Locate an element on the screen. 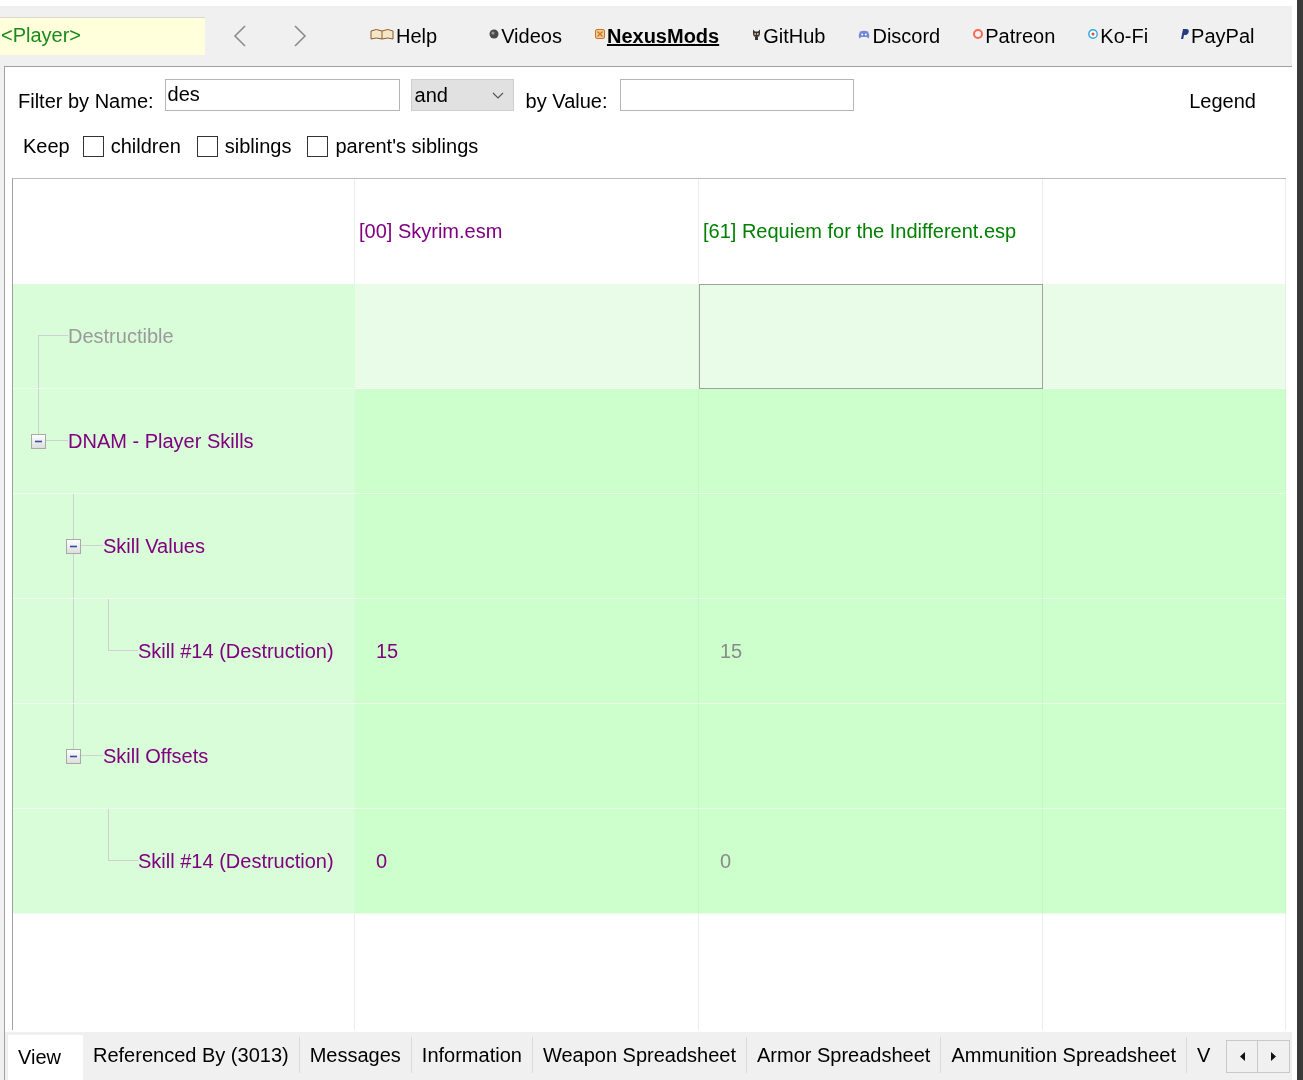 The width and height of the screenshot is (1303, 1080). scroll-left-button is located at coordinates (1242, 1056).